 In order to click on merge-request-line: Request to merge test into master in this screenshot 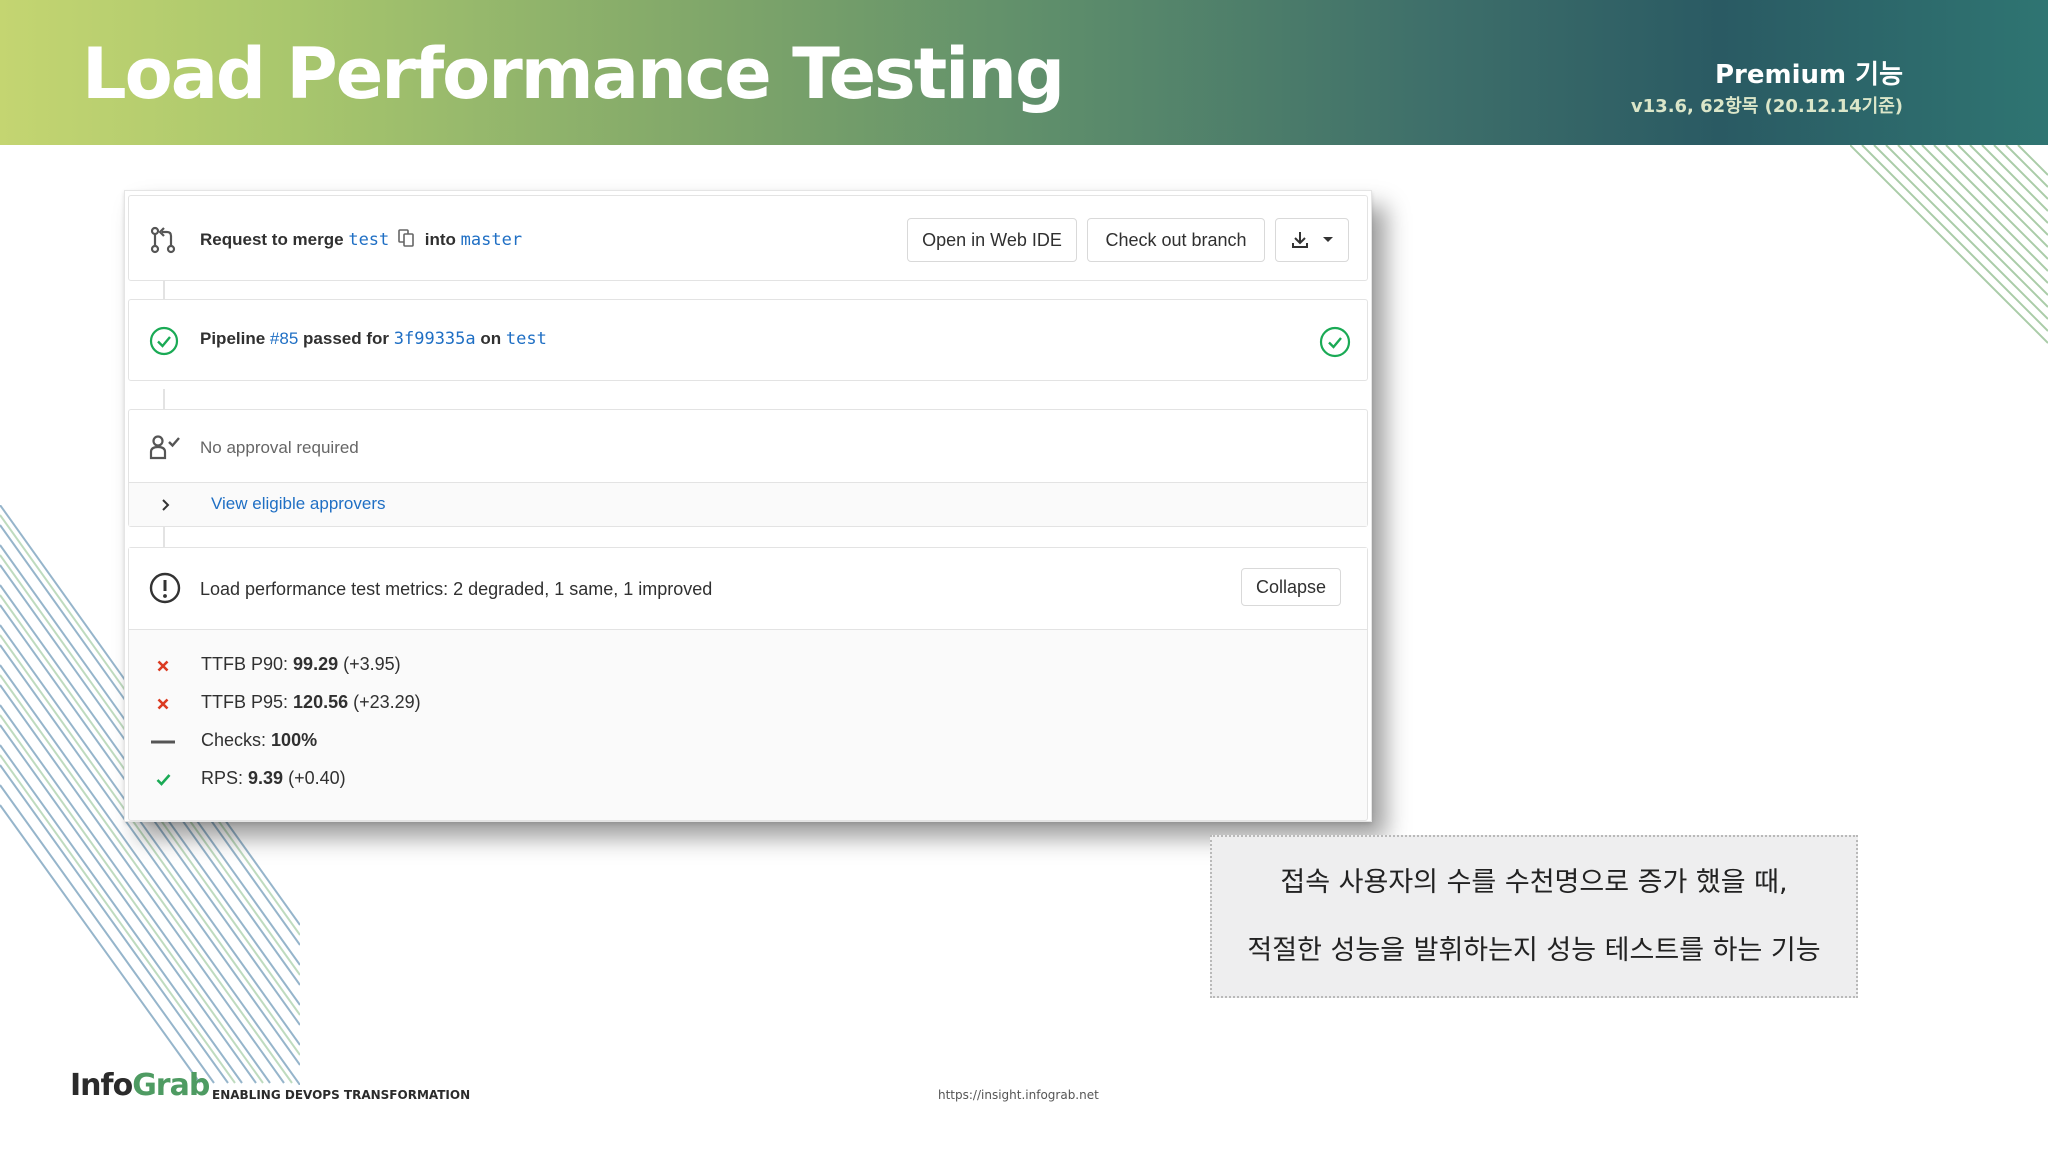, I will do `click(361, 239)`.